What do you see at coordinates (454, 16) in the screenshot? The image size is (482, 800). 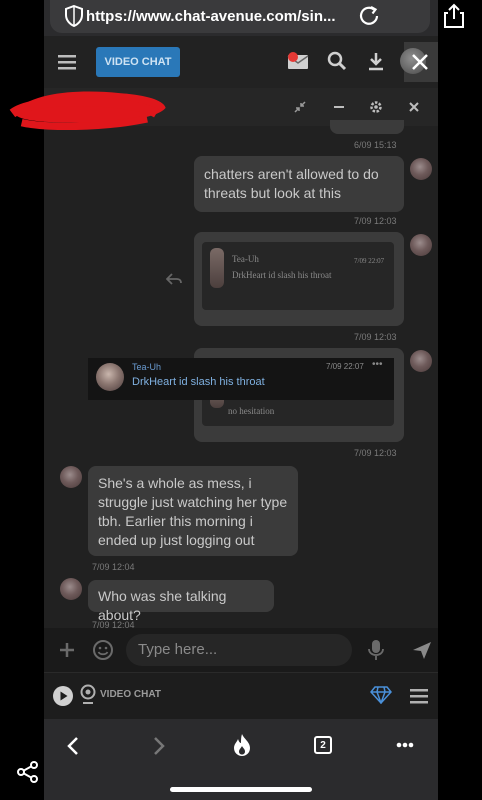 I see `share-icon` at bounding box center [454, 16].